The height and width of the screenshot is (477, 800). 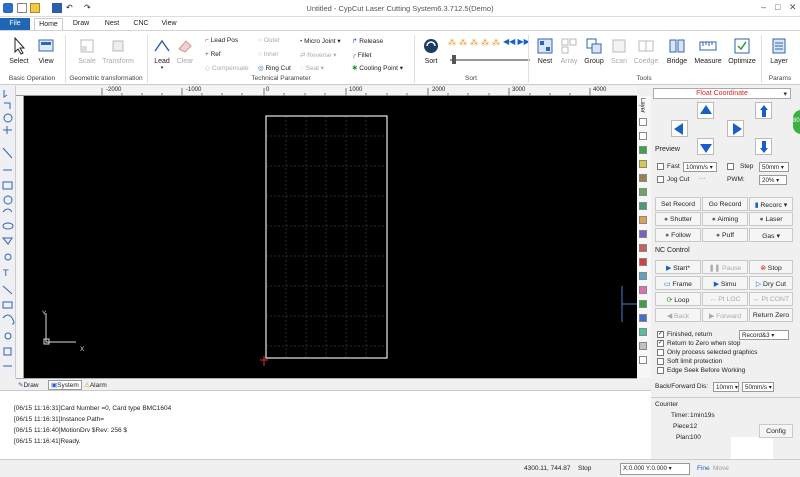 What do you see at coordinates (708, 51) in the screenshot?
I see `measure-button: Measure` at bounding box center [708, 51].